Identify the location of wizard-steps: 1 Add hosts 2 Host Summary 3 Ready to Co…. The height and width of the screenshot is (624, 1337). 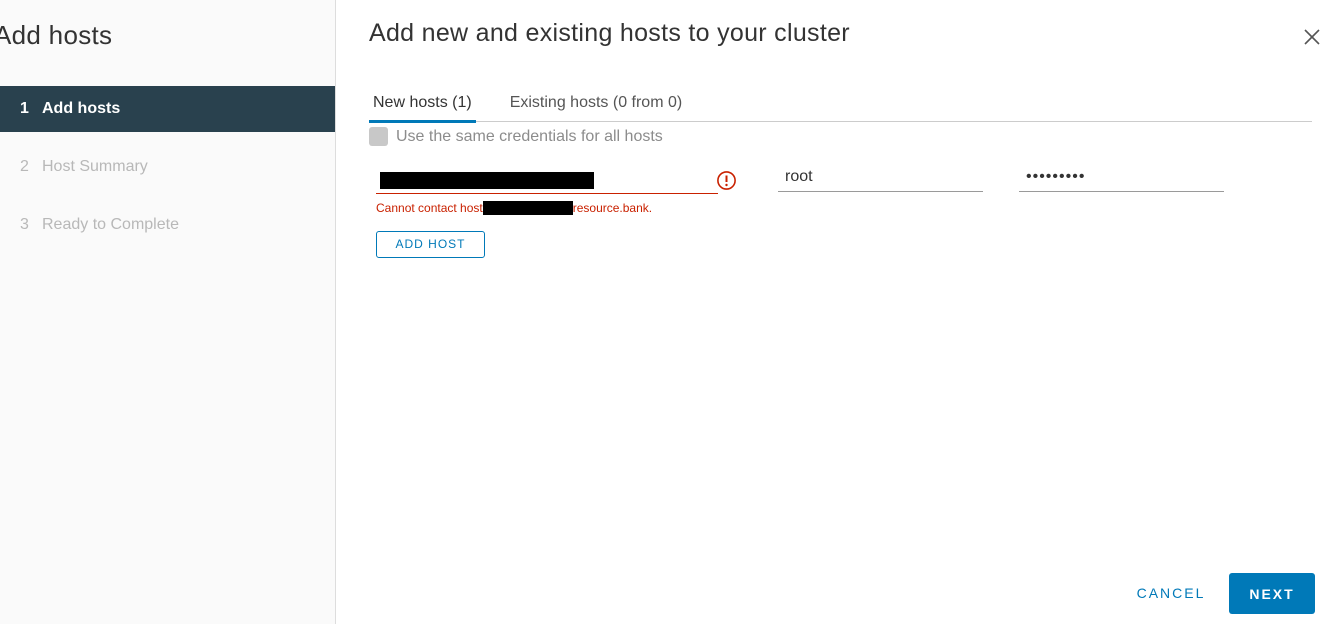
(167, 173).